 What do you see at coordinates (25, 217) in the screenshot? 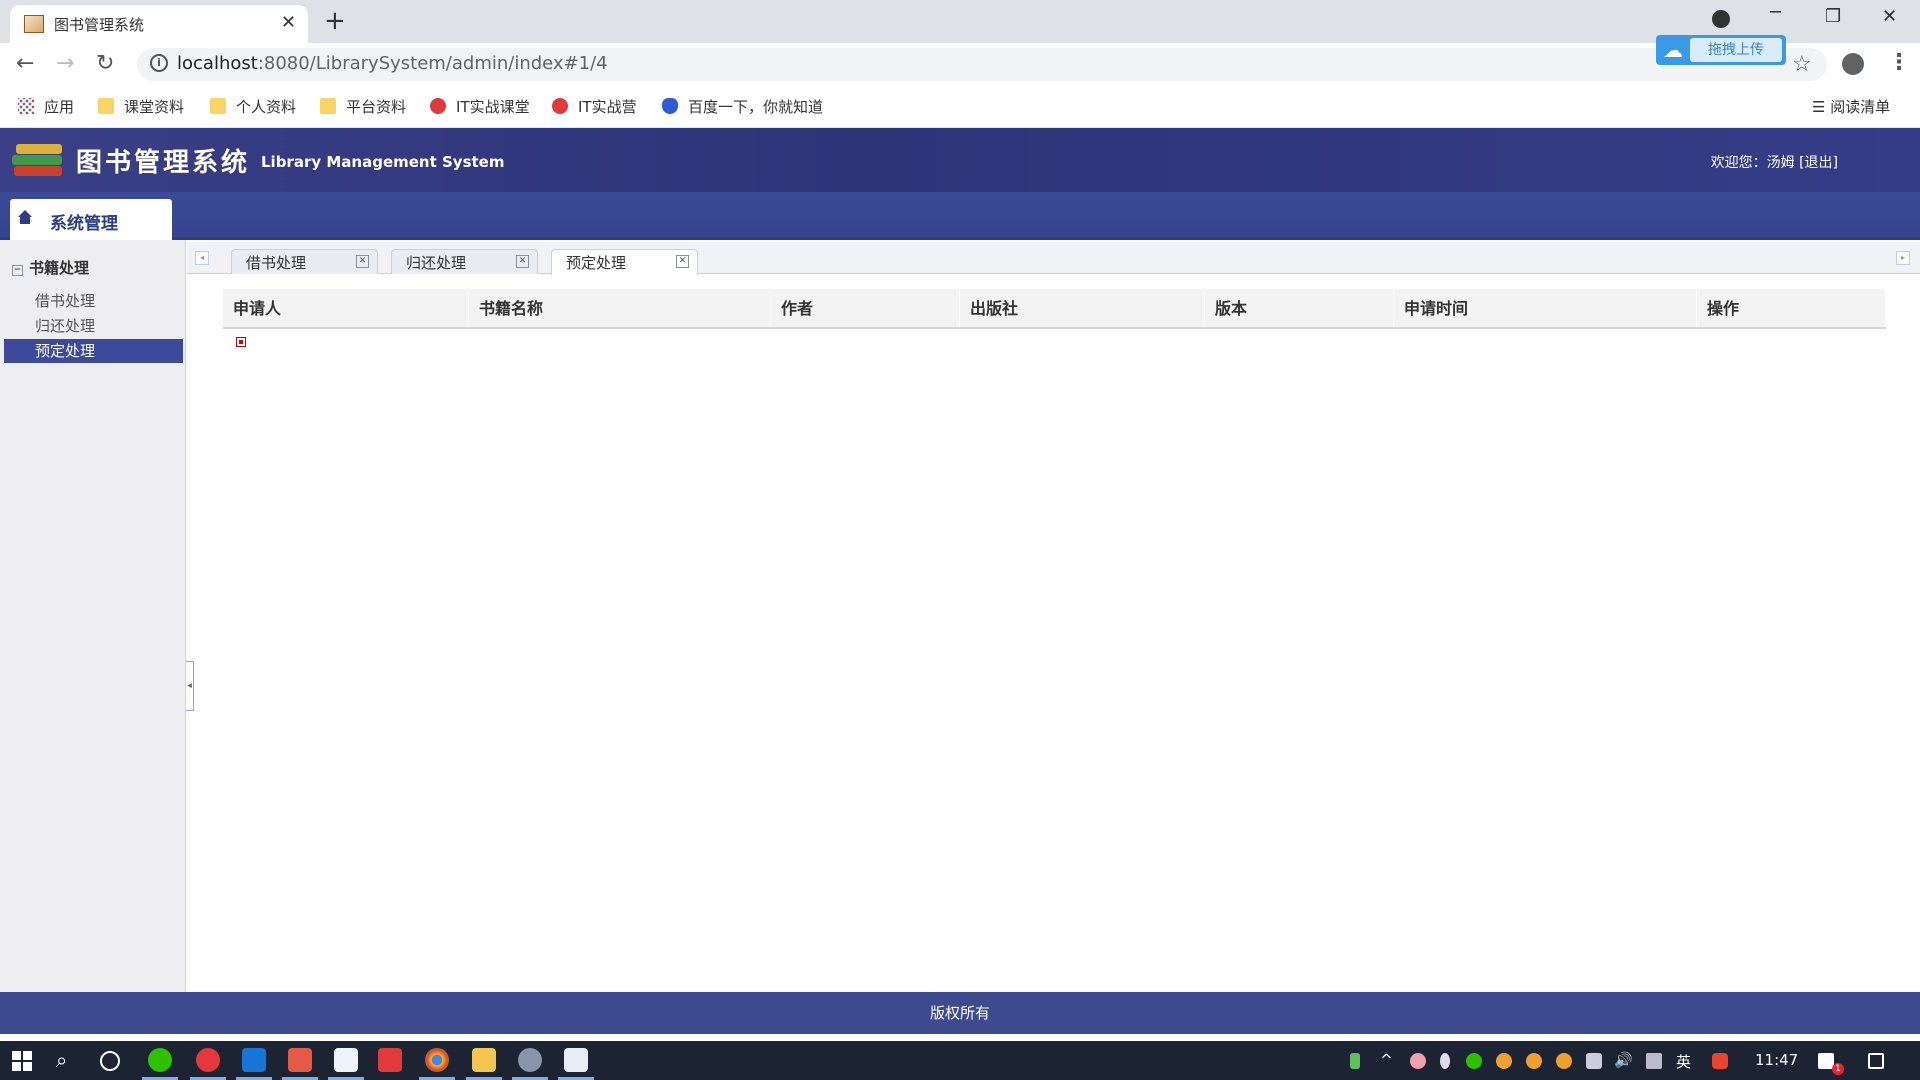
I see `home-icon` at bounding box center [25, 217].